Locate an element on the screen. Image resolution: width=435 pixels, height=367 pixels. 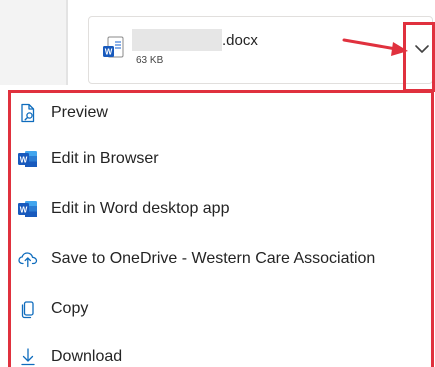
file-name: .docx is located at coordinates (195, 40).